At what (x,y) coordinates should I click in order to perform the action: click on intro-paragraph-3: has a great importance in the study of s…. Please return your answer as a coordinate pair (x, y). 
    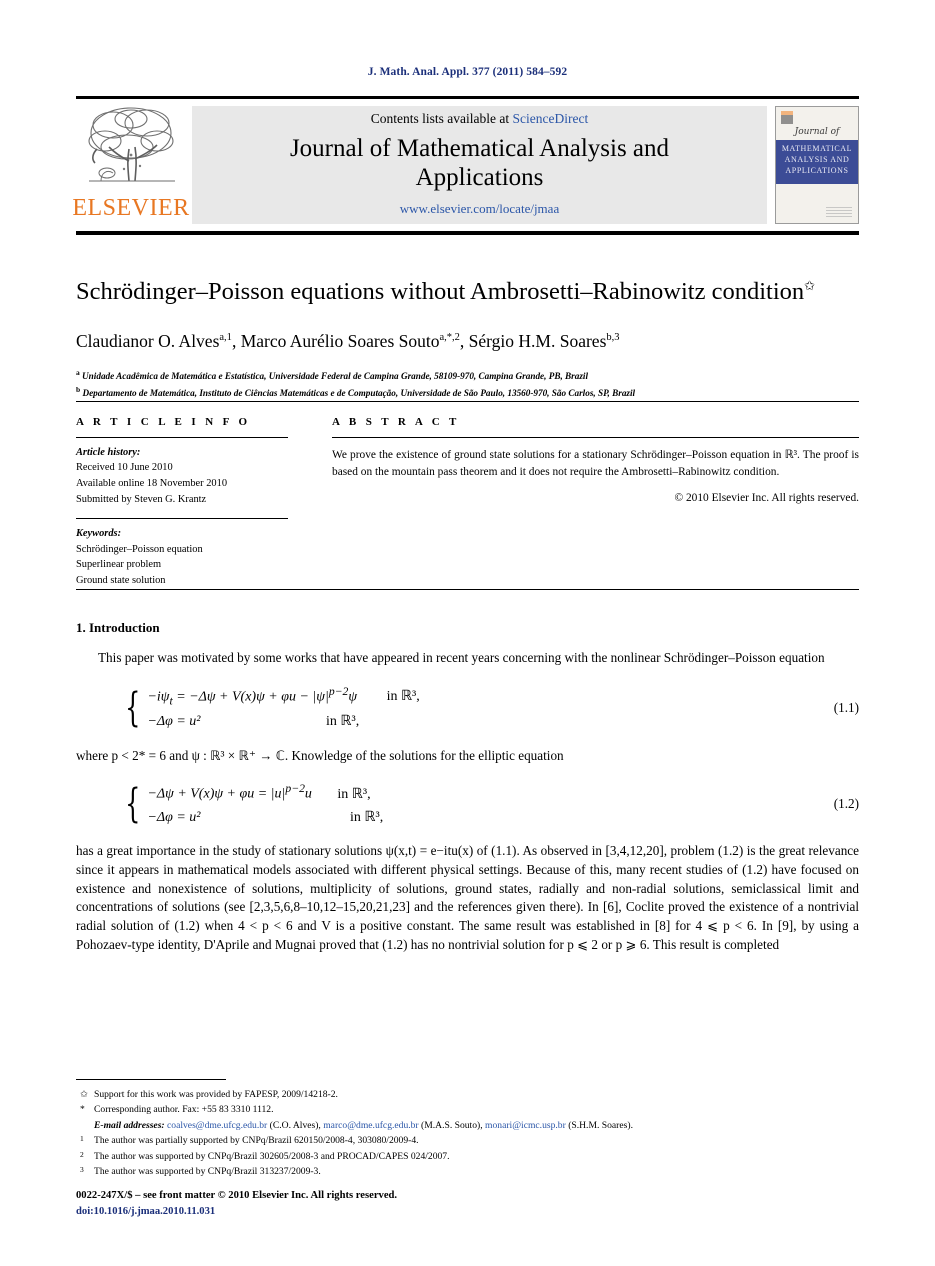
    Looking at the image, I should click on (467, 897).